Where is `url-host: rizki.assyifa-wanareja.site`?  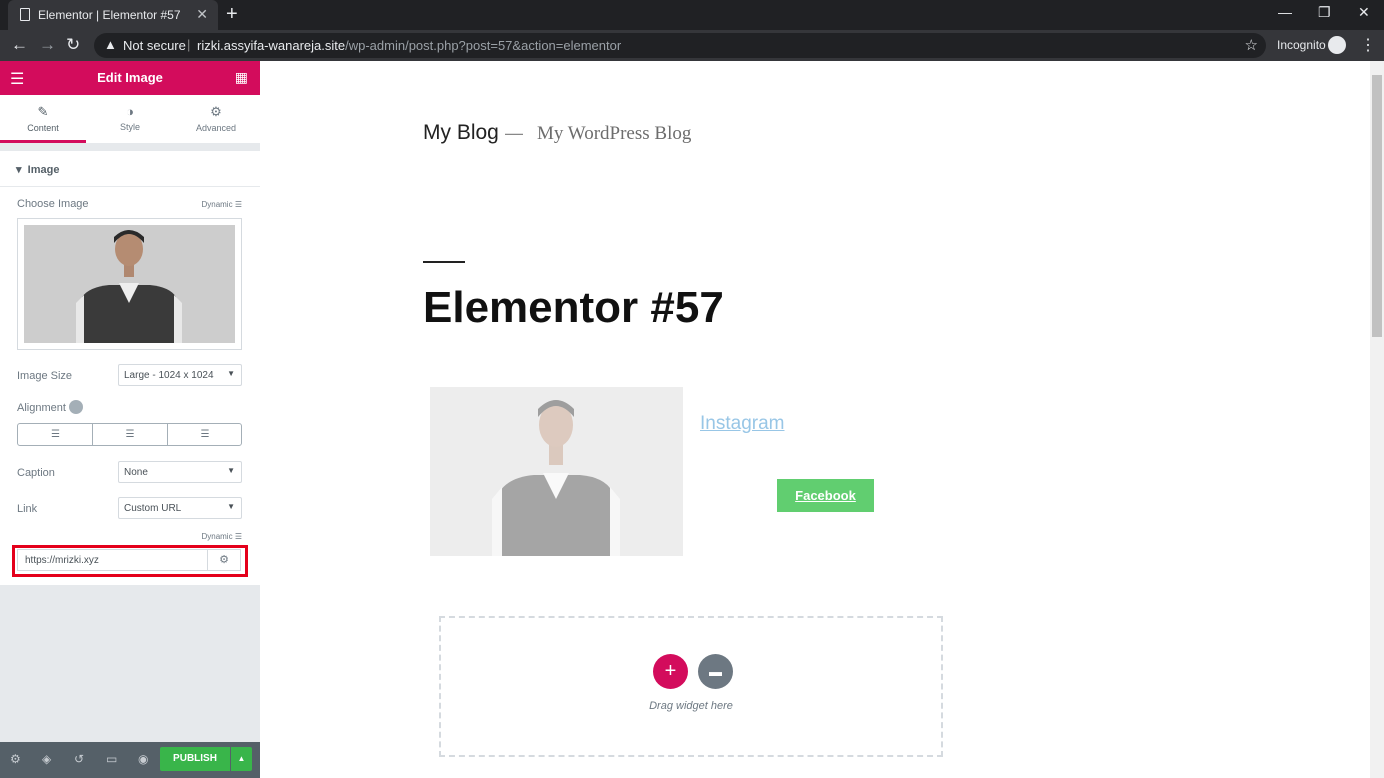 url-host: rizki.assyifa-wanareja.site is located at coordinates (271, 45).